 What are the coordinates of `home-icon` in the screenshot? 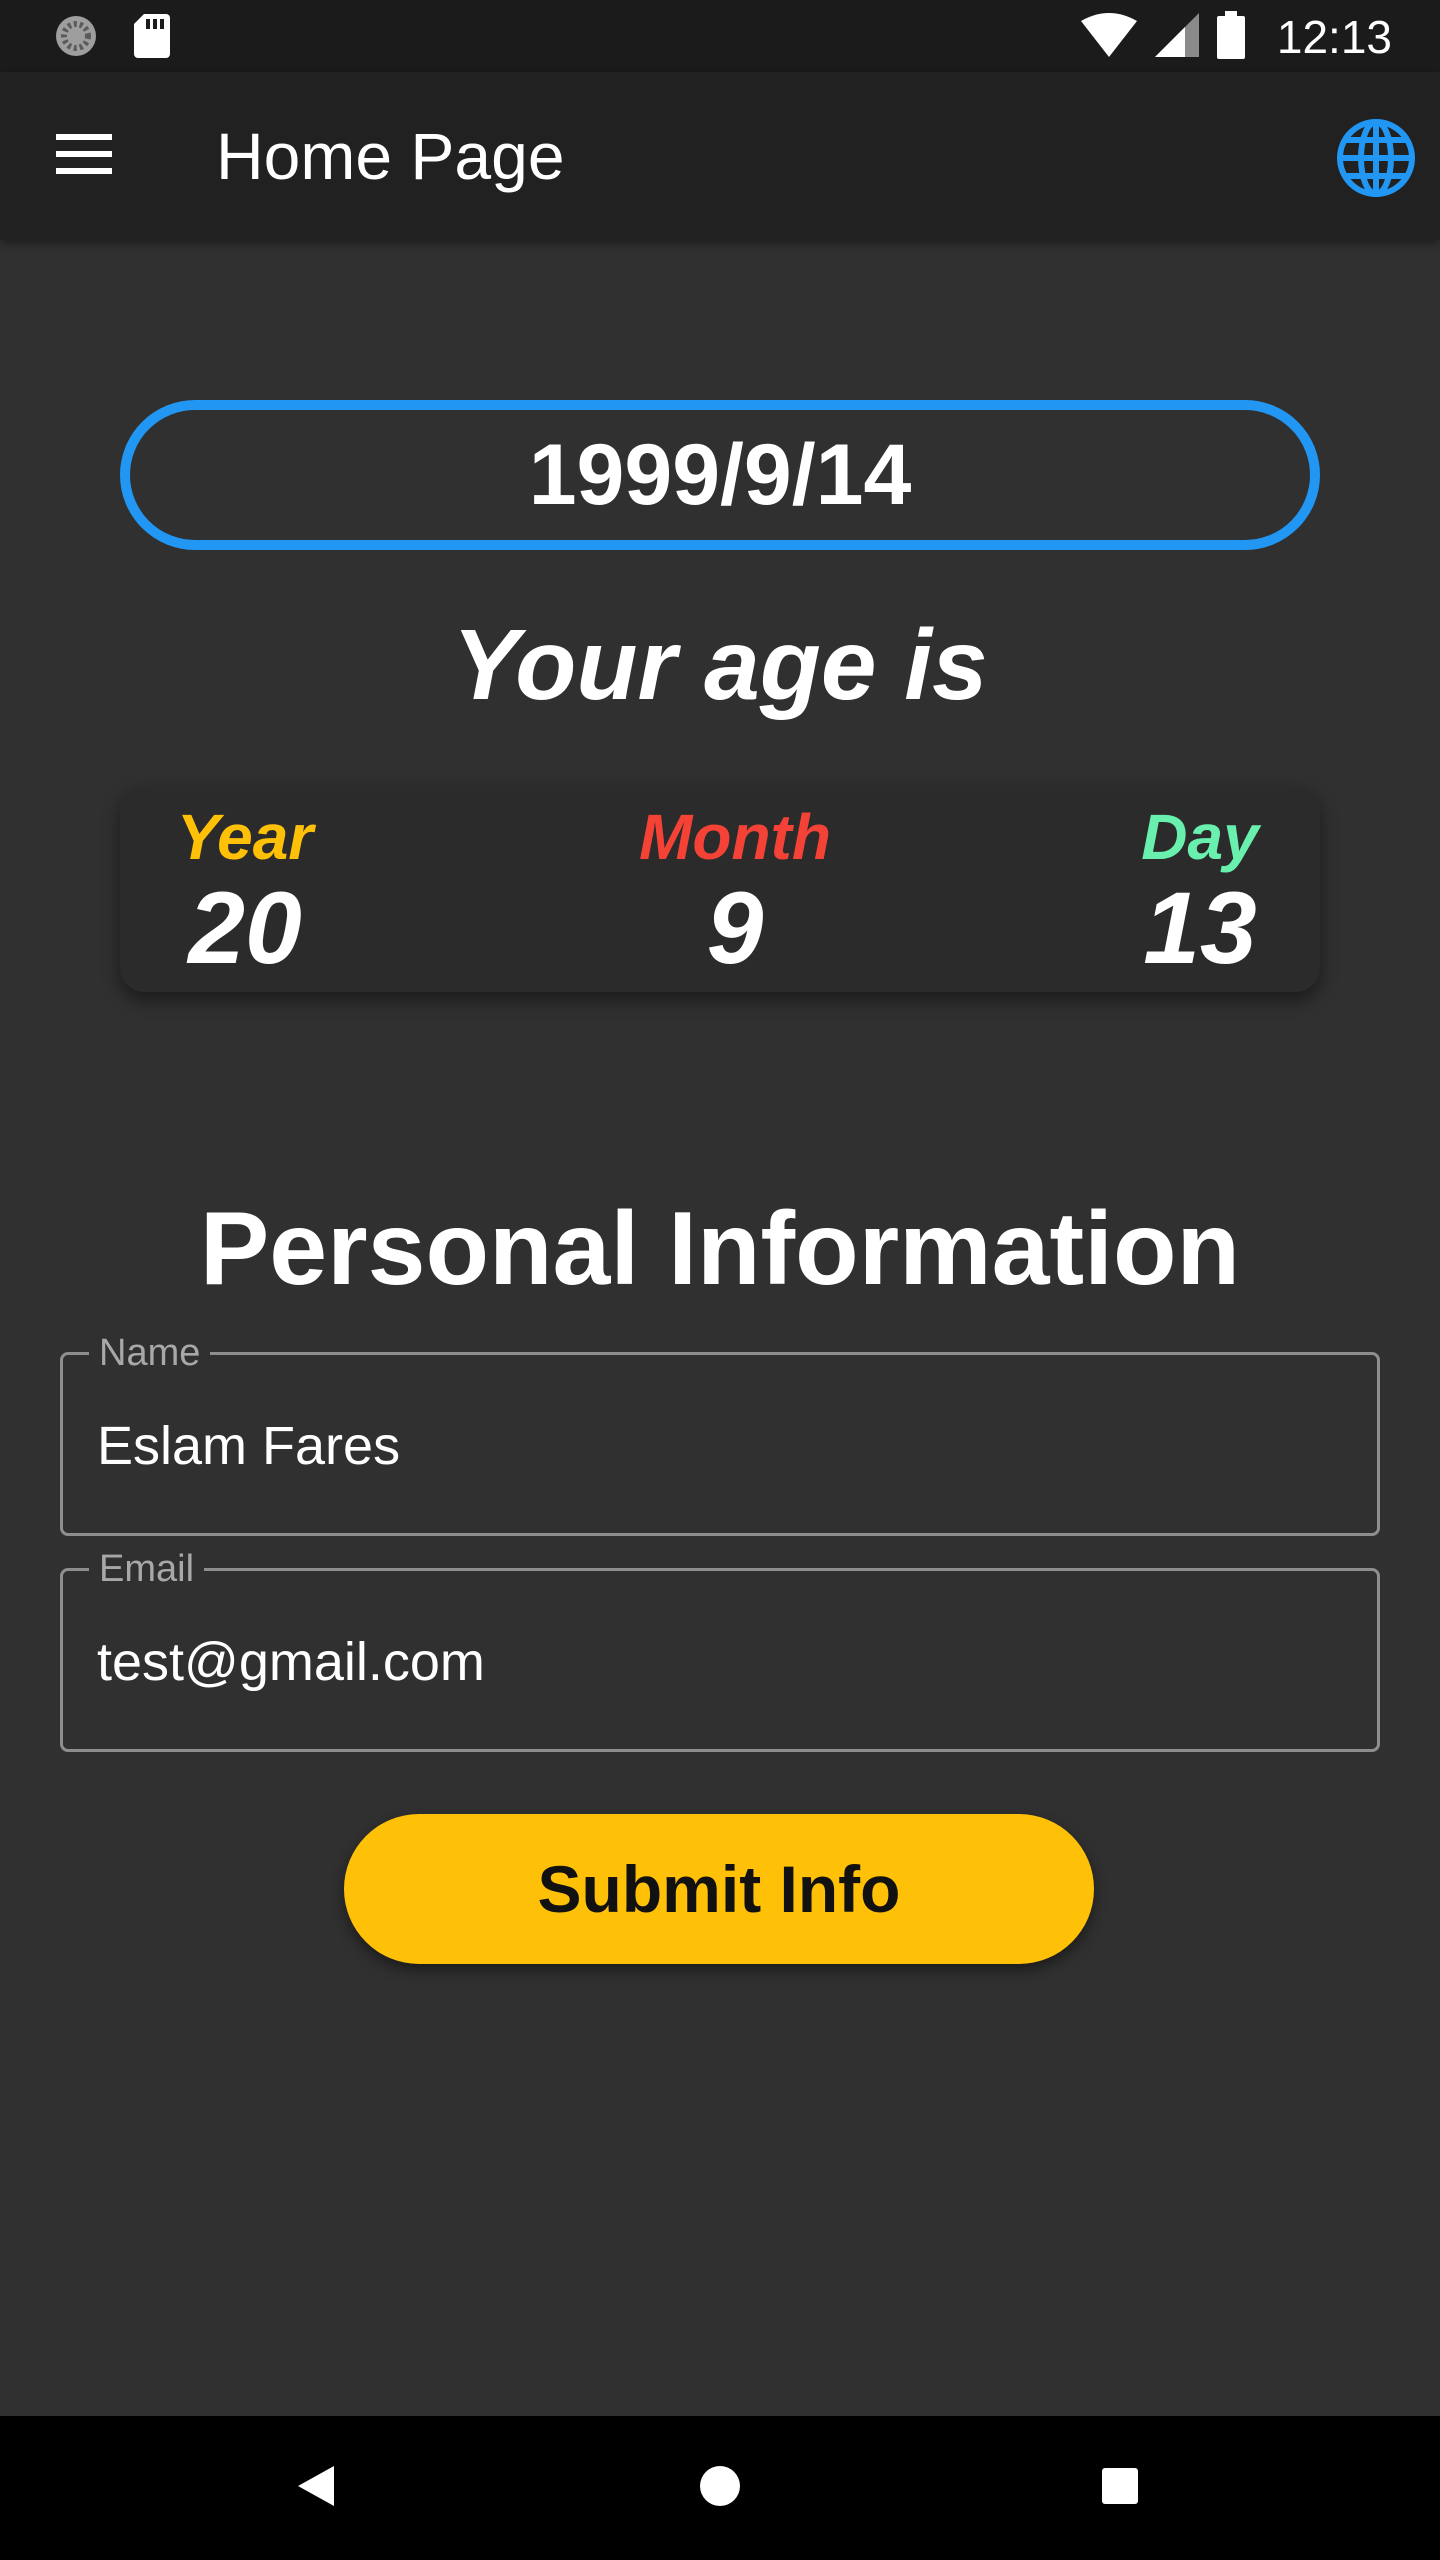 It's located at (720, 2488).